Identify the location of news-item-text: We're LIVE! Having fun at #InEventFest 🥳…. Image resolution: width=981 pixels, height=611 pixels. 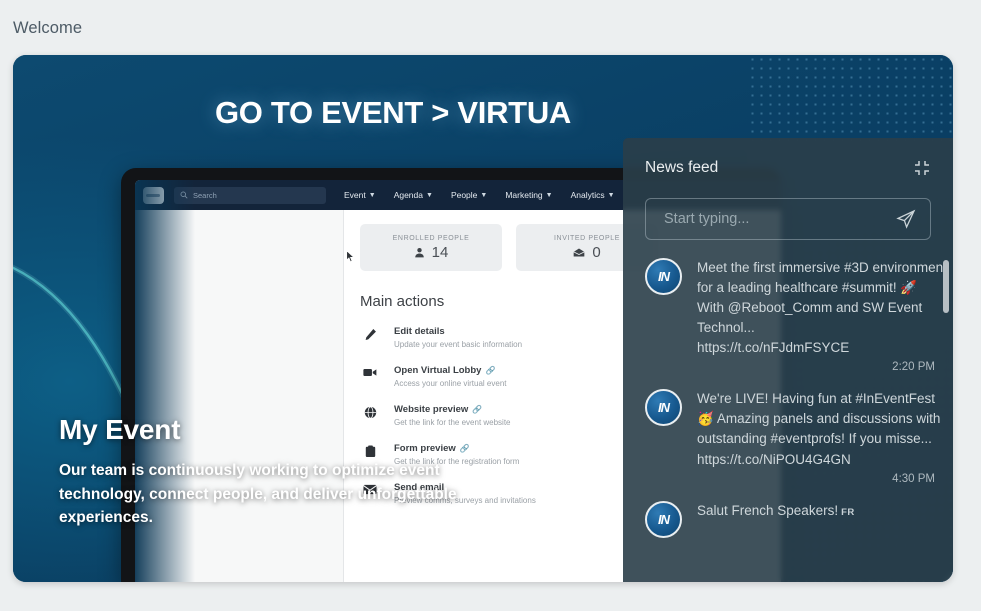
(819, 418).